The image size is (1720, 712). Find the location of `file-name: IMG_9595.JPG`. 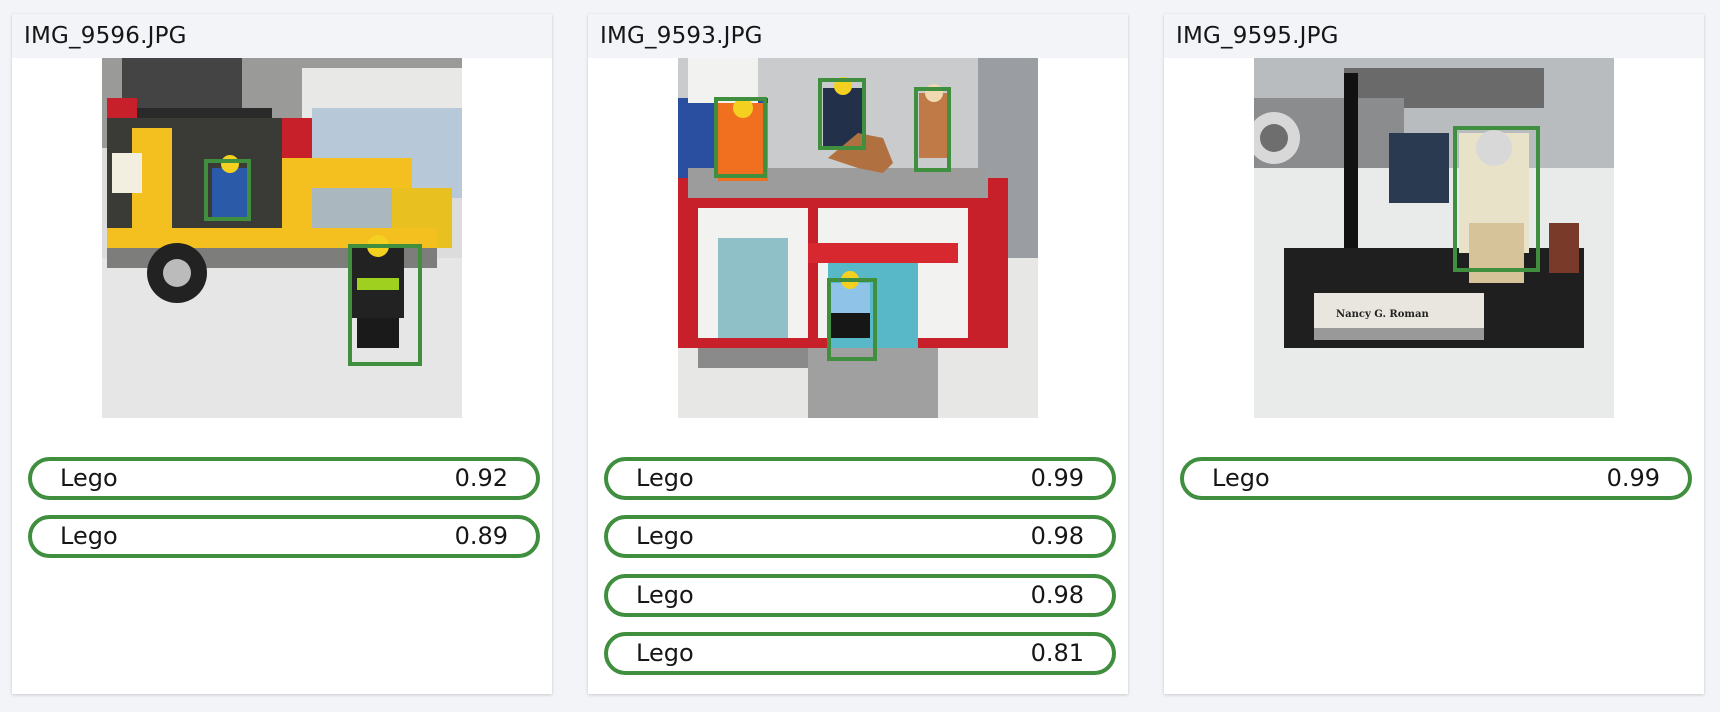

file-name: IMG_9595.JPG is located at coordinates (1434, 36).